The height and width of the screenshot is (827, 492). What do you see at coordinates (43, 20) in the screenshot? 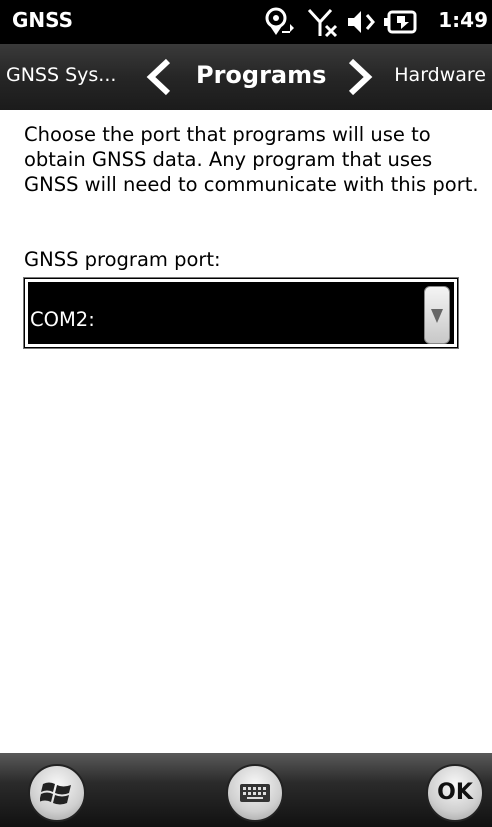
I see `status-app-title: GNSS` at bounding box center [43, 20].